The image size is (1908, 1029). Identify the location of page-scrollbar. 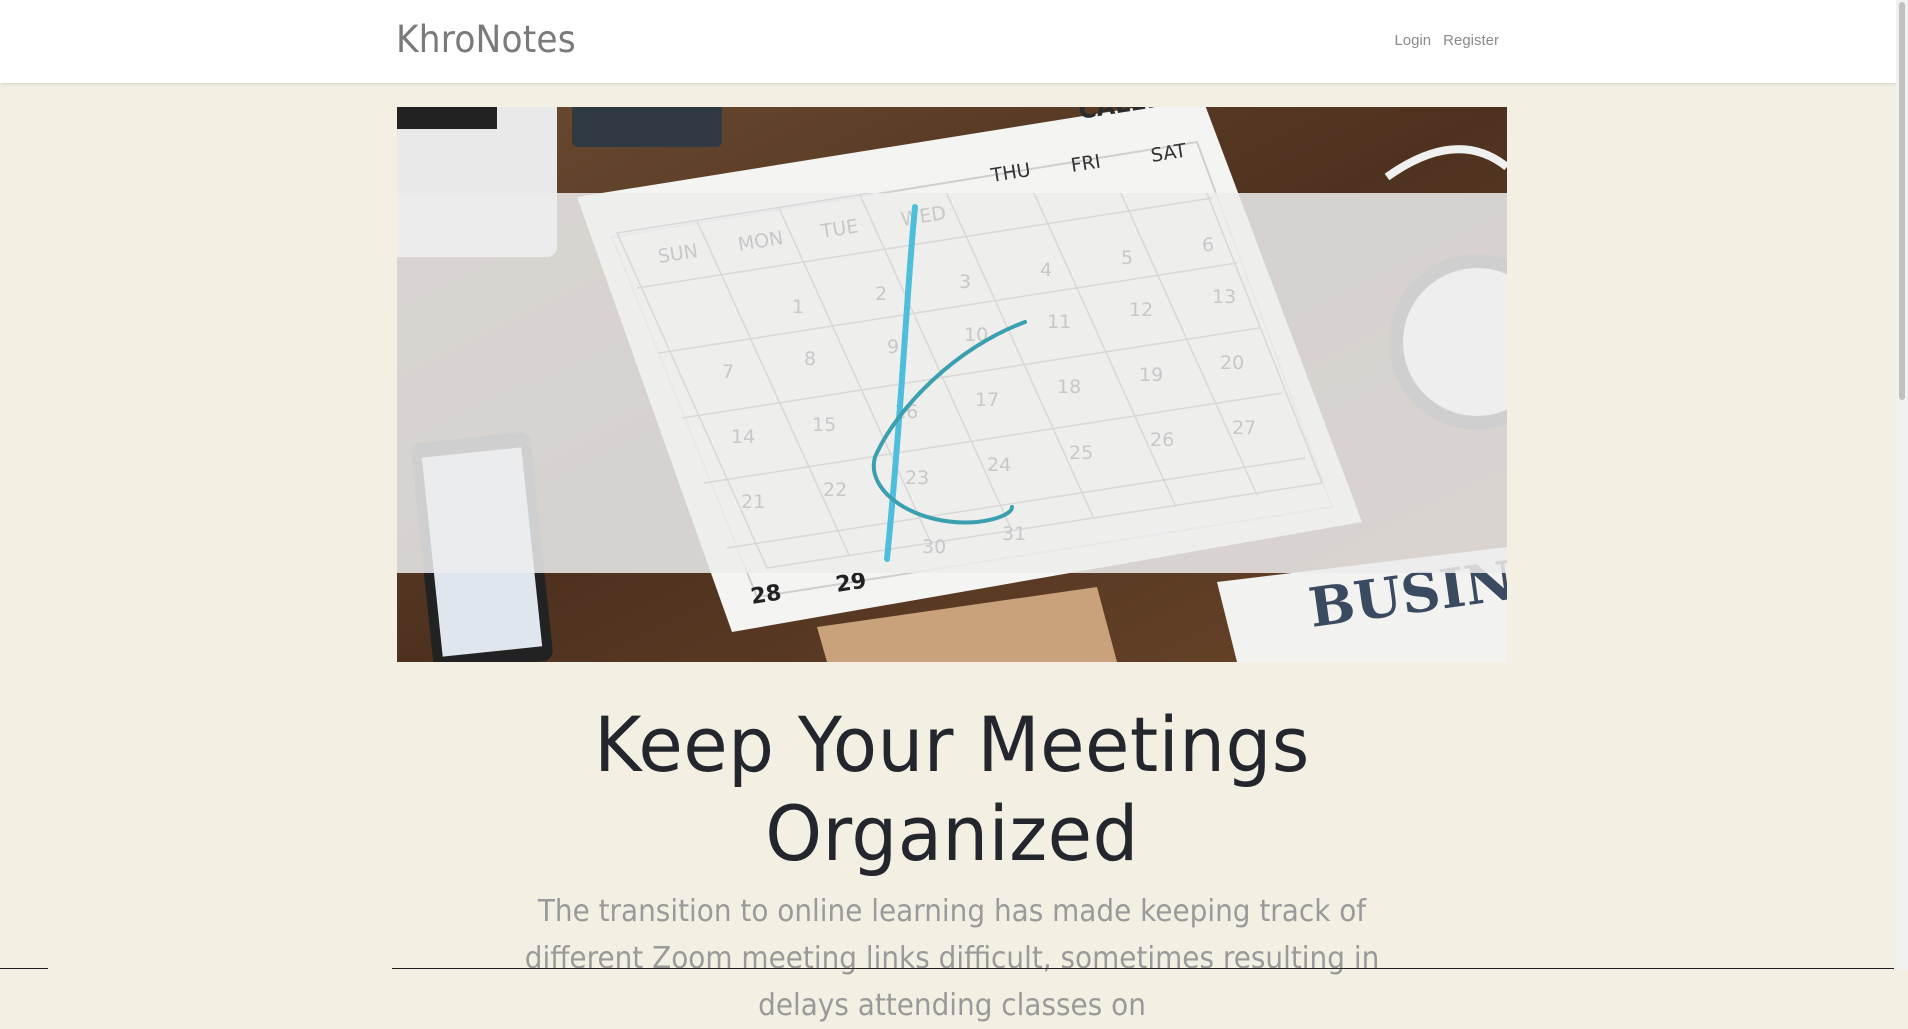
(1902, 485).